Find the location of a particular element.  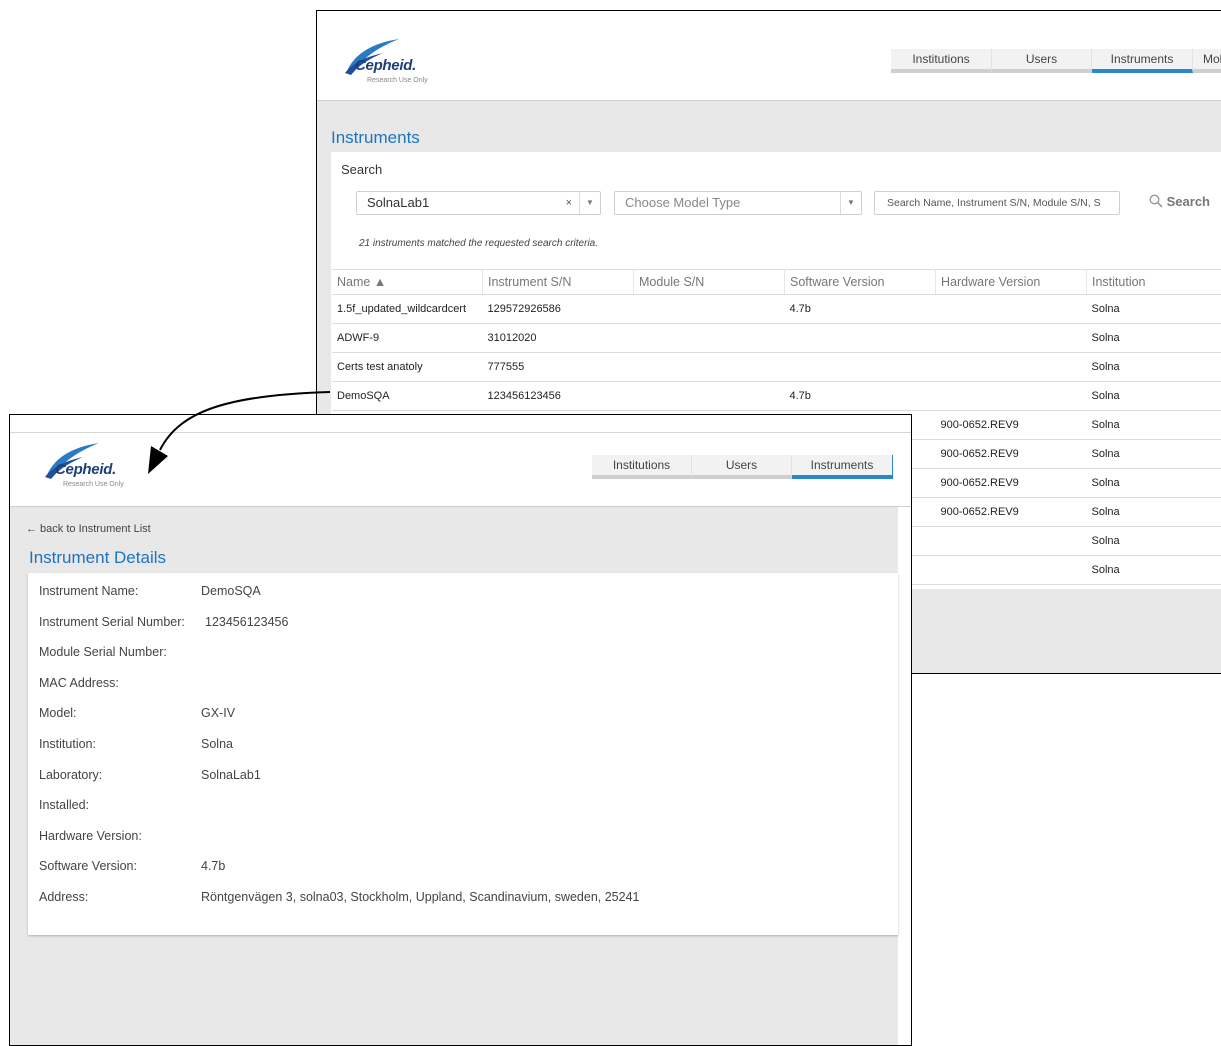

top-nav-tabs: Institutions Users Instruments is located at coordinates (742, 467).